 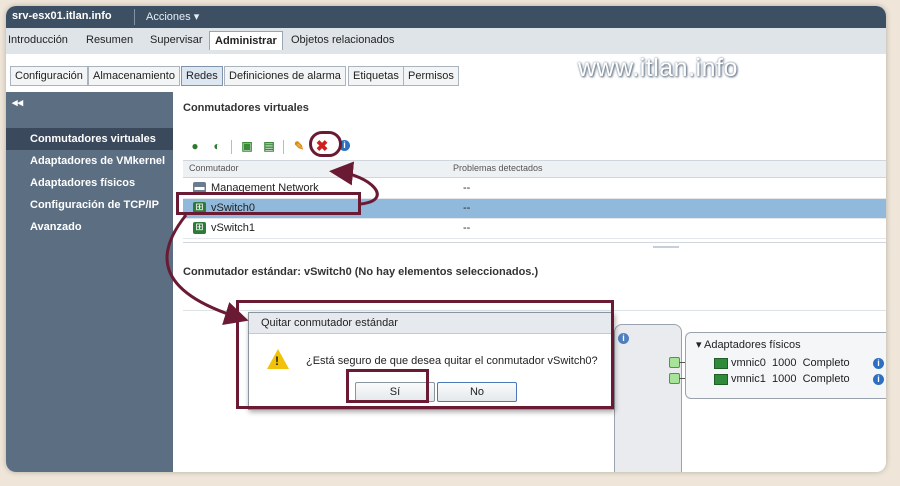 I want to click on tab-resumen: Resumen, so click(x=109, y=40).